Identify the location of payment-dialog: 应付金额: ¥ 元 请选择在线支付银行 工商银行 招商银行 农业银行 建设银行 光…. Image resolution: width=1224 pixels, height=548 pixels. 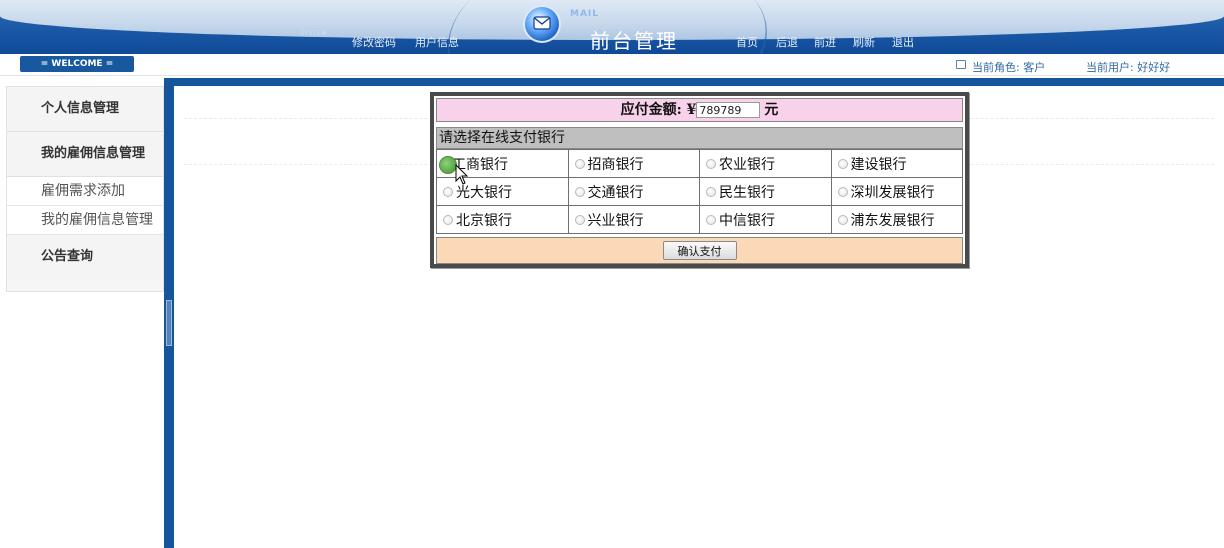
(699, 180).